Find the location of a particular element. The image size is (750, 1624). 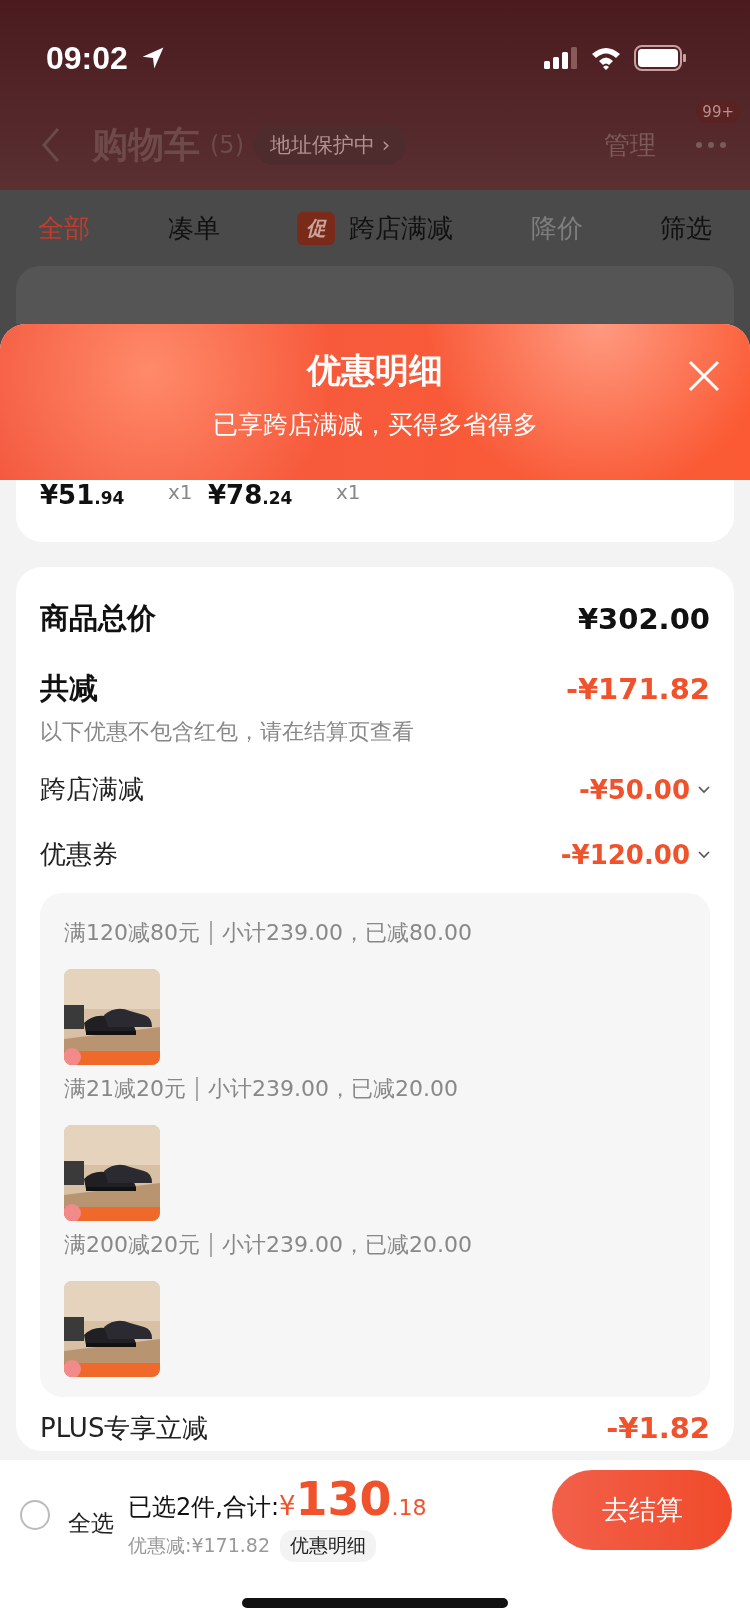

discount-value: -¥50.00 is located at coordinates (634, 789).